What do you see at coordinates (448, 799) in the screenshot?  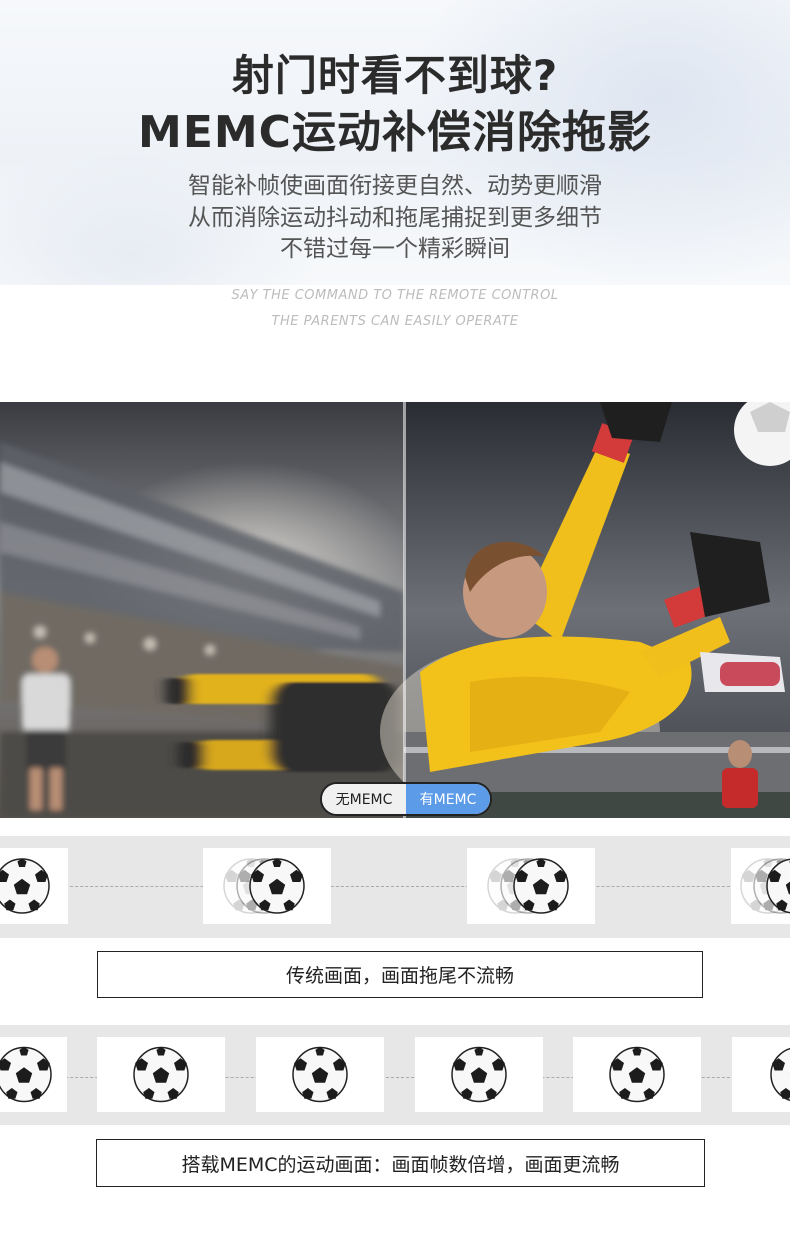 I see `toggle-with-memc: 有MEMC` at bounding box center [448, 799].